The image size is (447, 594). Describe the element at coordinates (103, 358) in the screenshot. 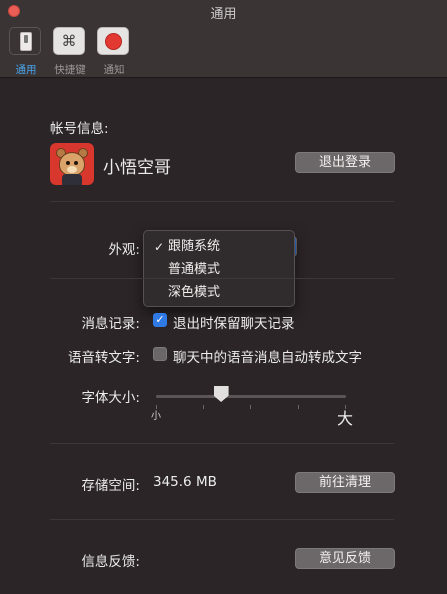

I see `voice-to-text-label: 语音转文字:` at that location.